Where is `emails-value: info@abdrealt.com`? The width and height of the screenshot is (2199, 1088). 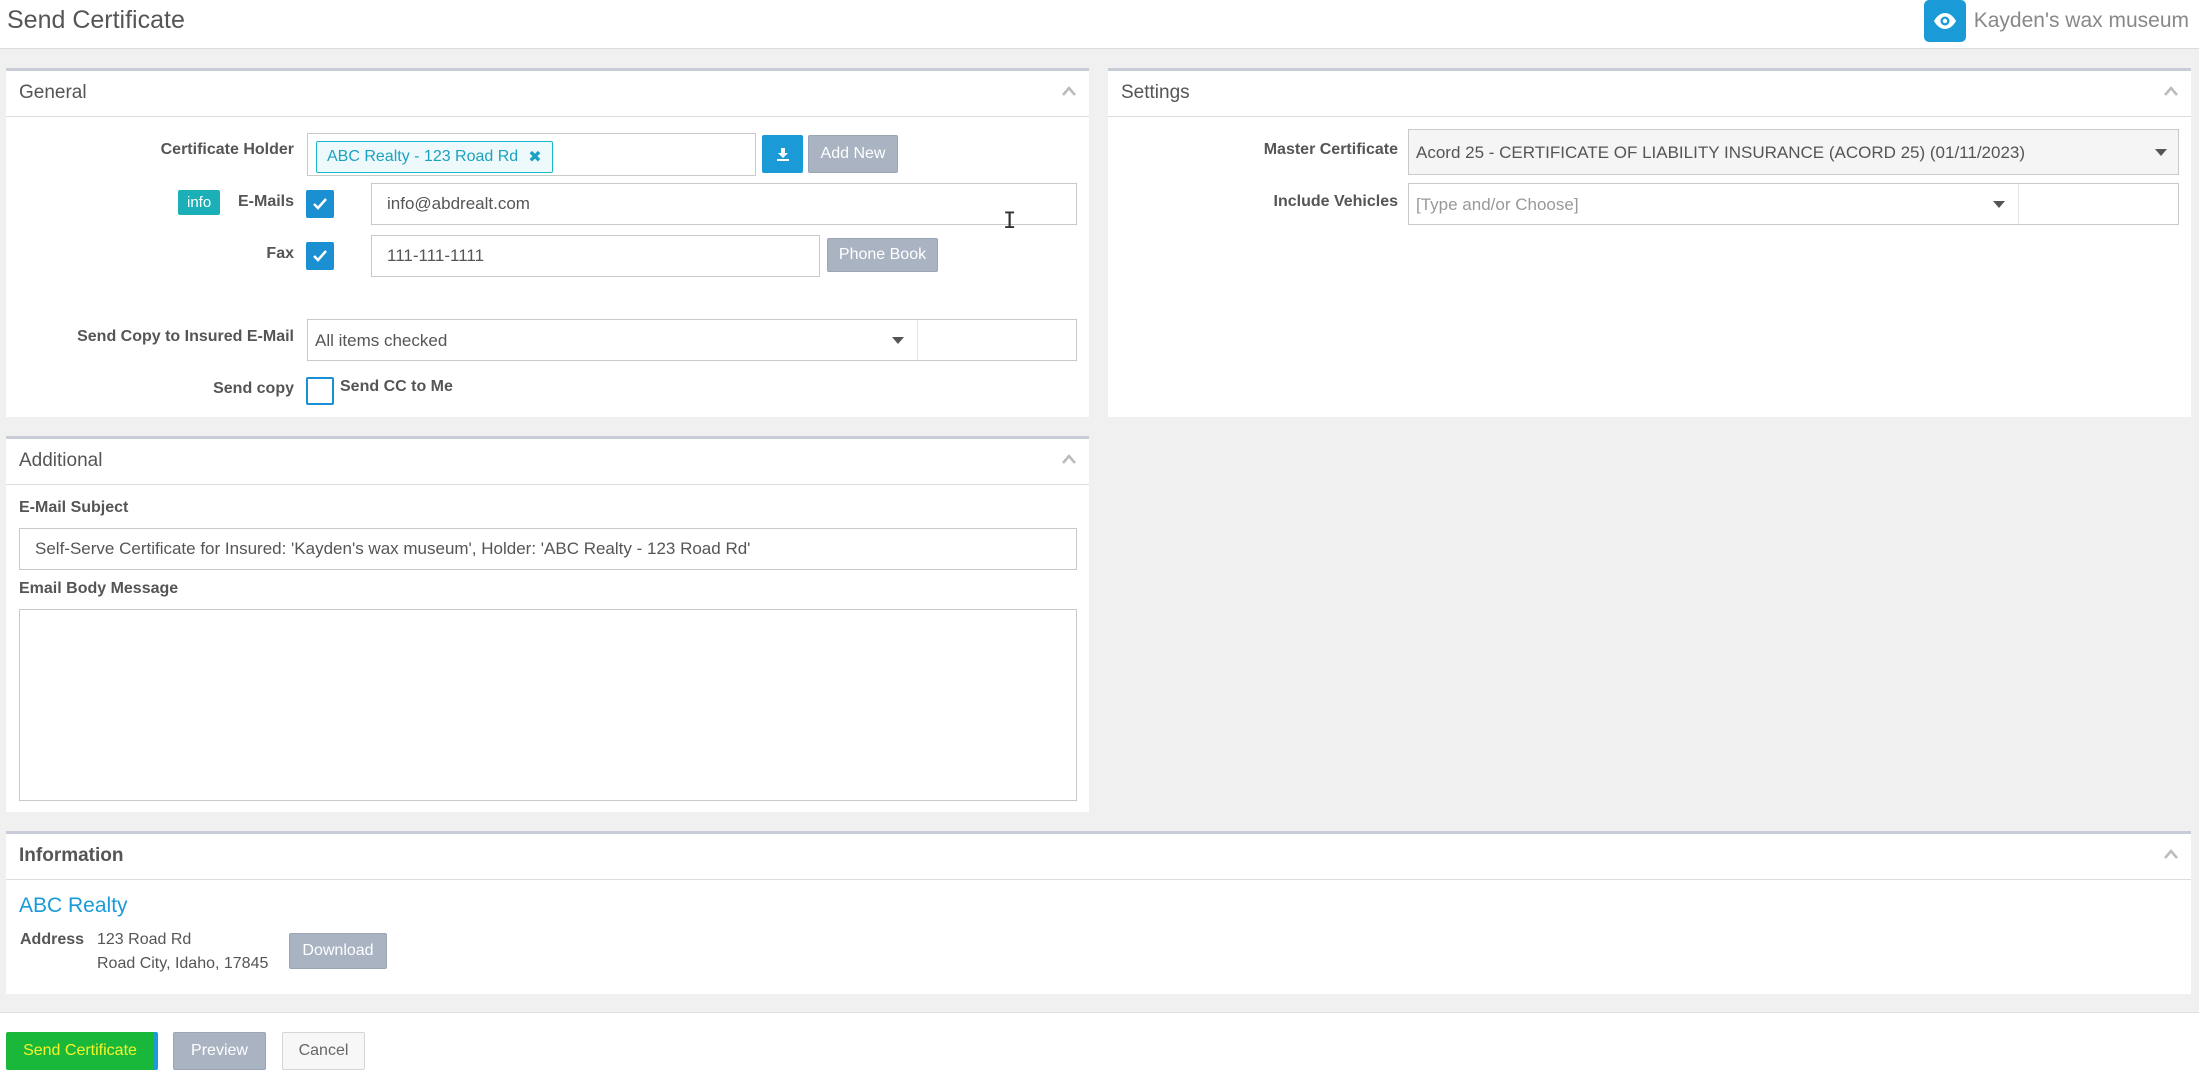 emails-value: info@abdrealt.com is located at coordinates (458, 203).